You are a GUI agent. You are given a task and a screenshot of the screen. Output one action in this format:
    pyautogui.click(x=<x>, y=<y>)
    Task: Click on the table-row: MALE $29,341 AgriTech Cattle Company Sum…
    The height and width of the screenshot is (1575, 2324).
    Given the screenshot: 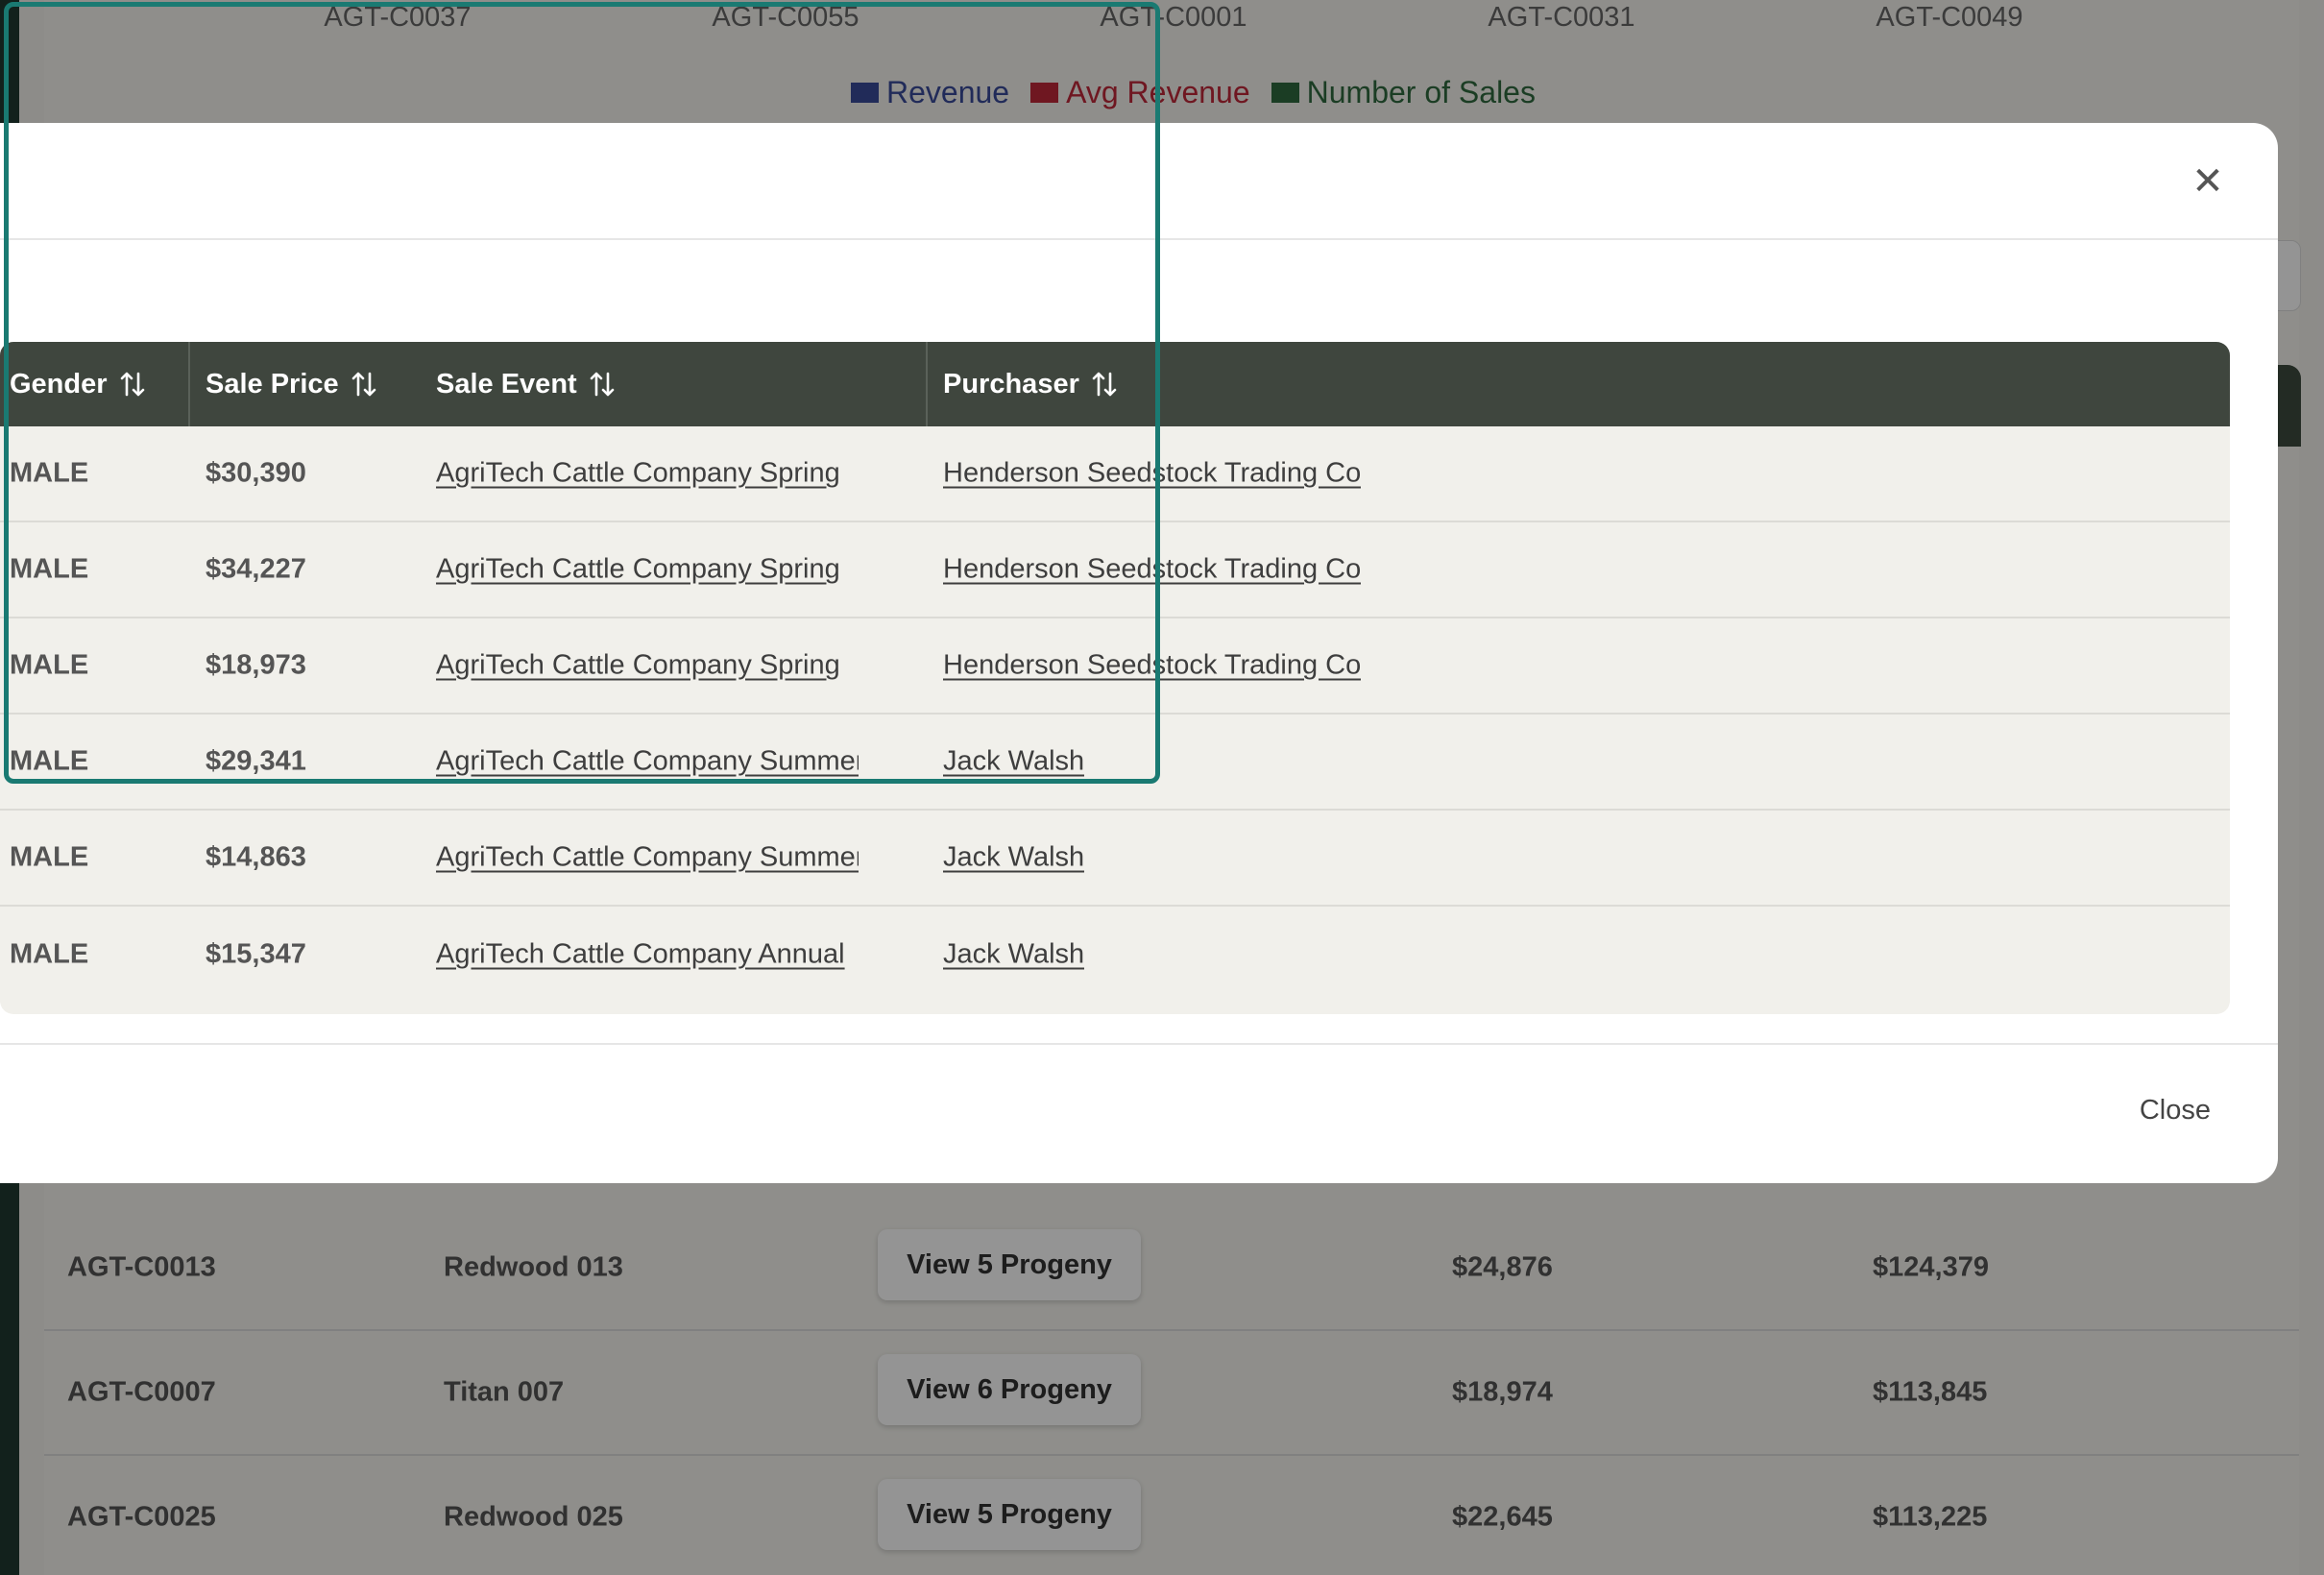 What is the action you would take?
    pyautogui.click(x=1115, y=763)
    